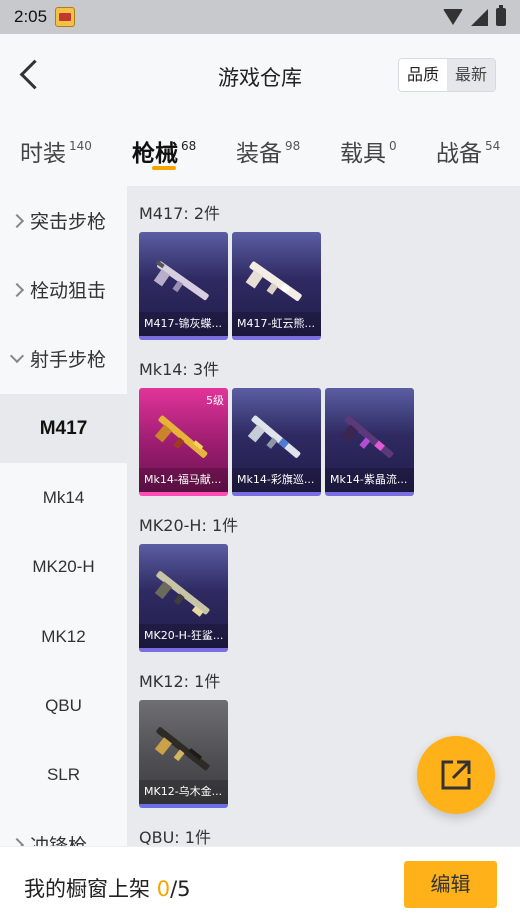 This screenshot has height=924, width=520. Describe the element at coordinates (501, 15) in the screenshot. I see `battery-icon` at that location.